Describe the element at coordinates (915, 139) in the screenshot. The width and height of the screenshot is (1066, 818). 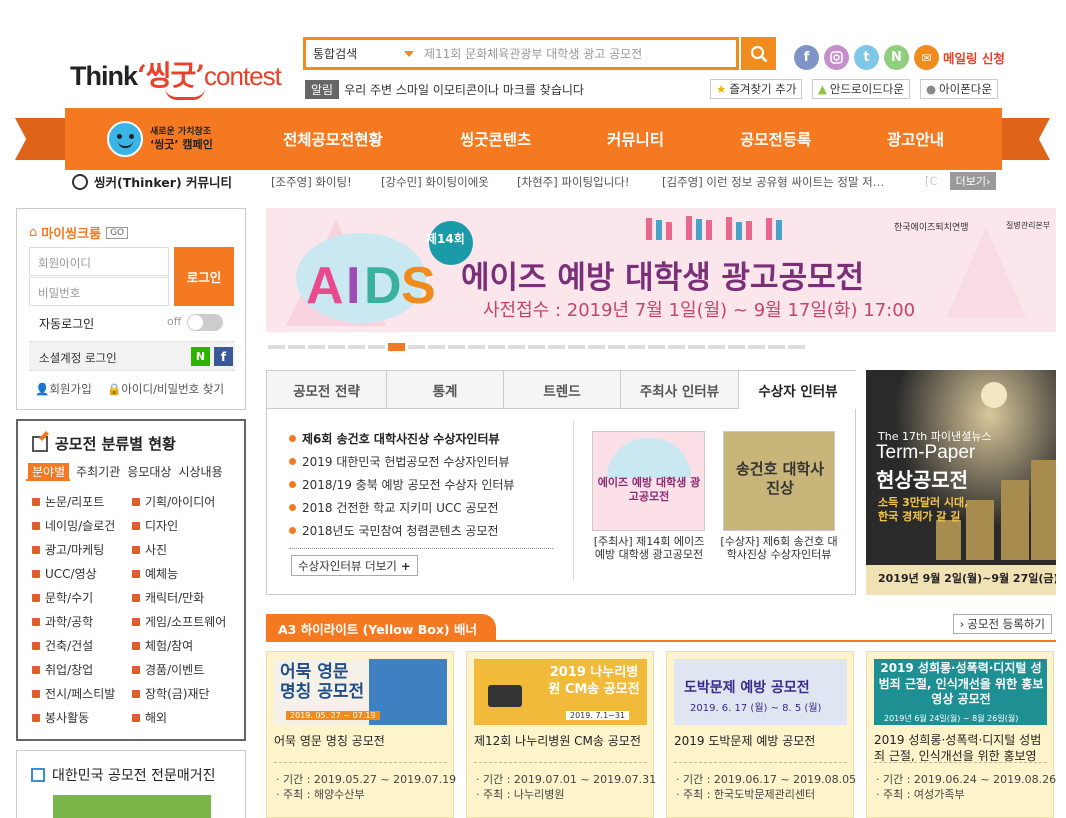
I see `nav-advertising: 광고안내` at that location.